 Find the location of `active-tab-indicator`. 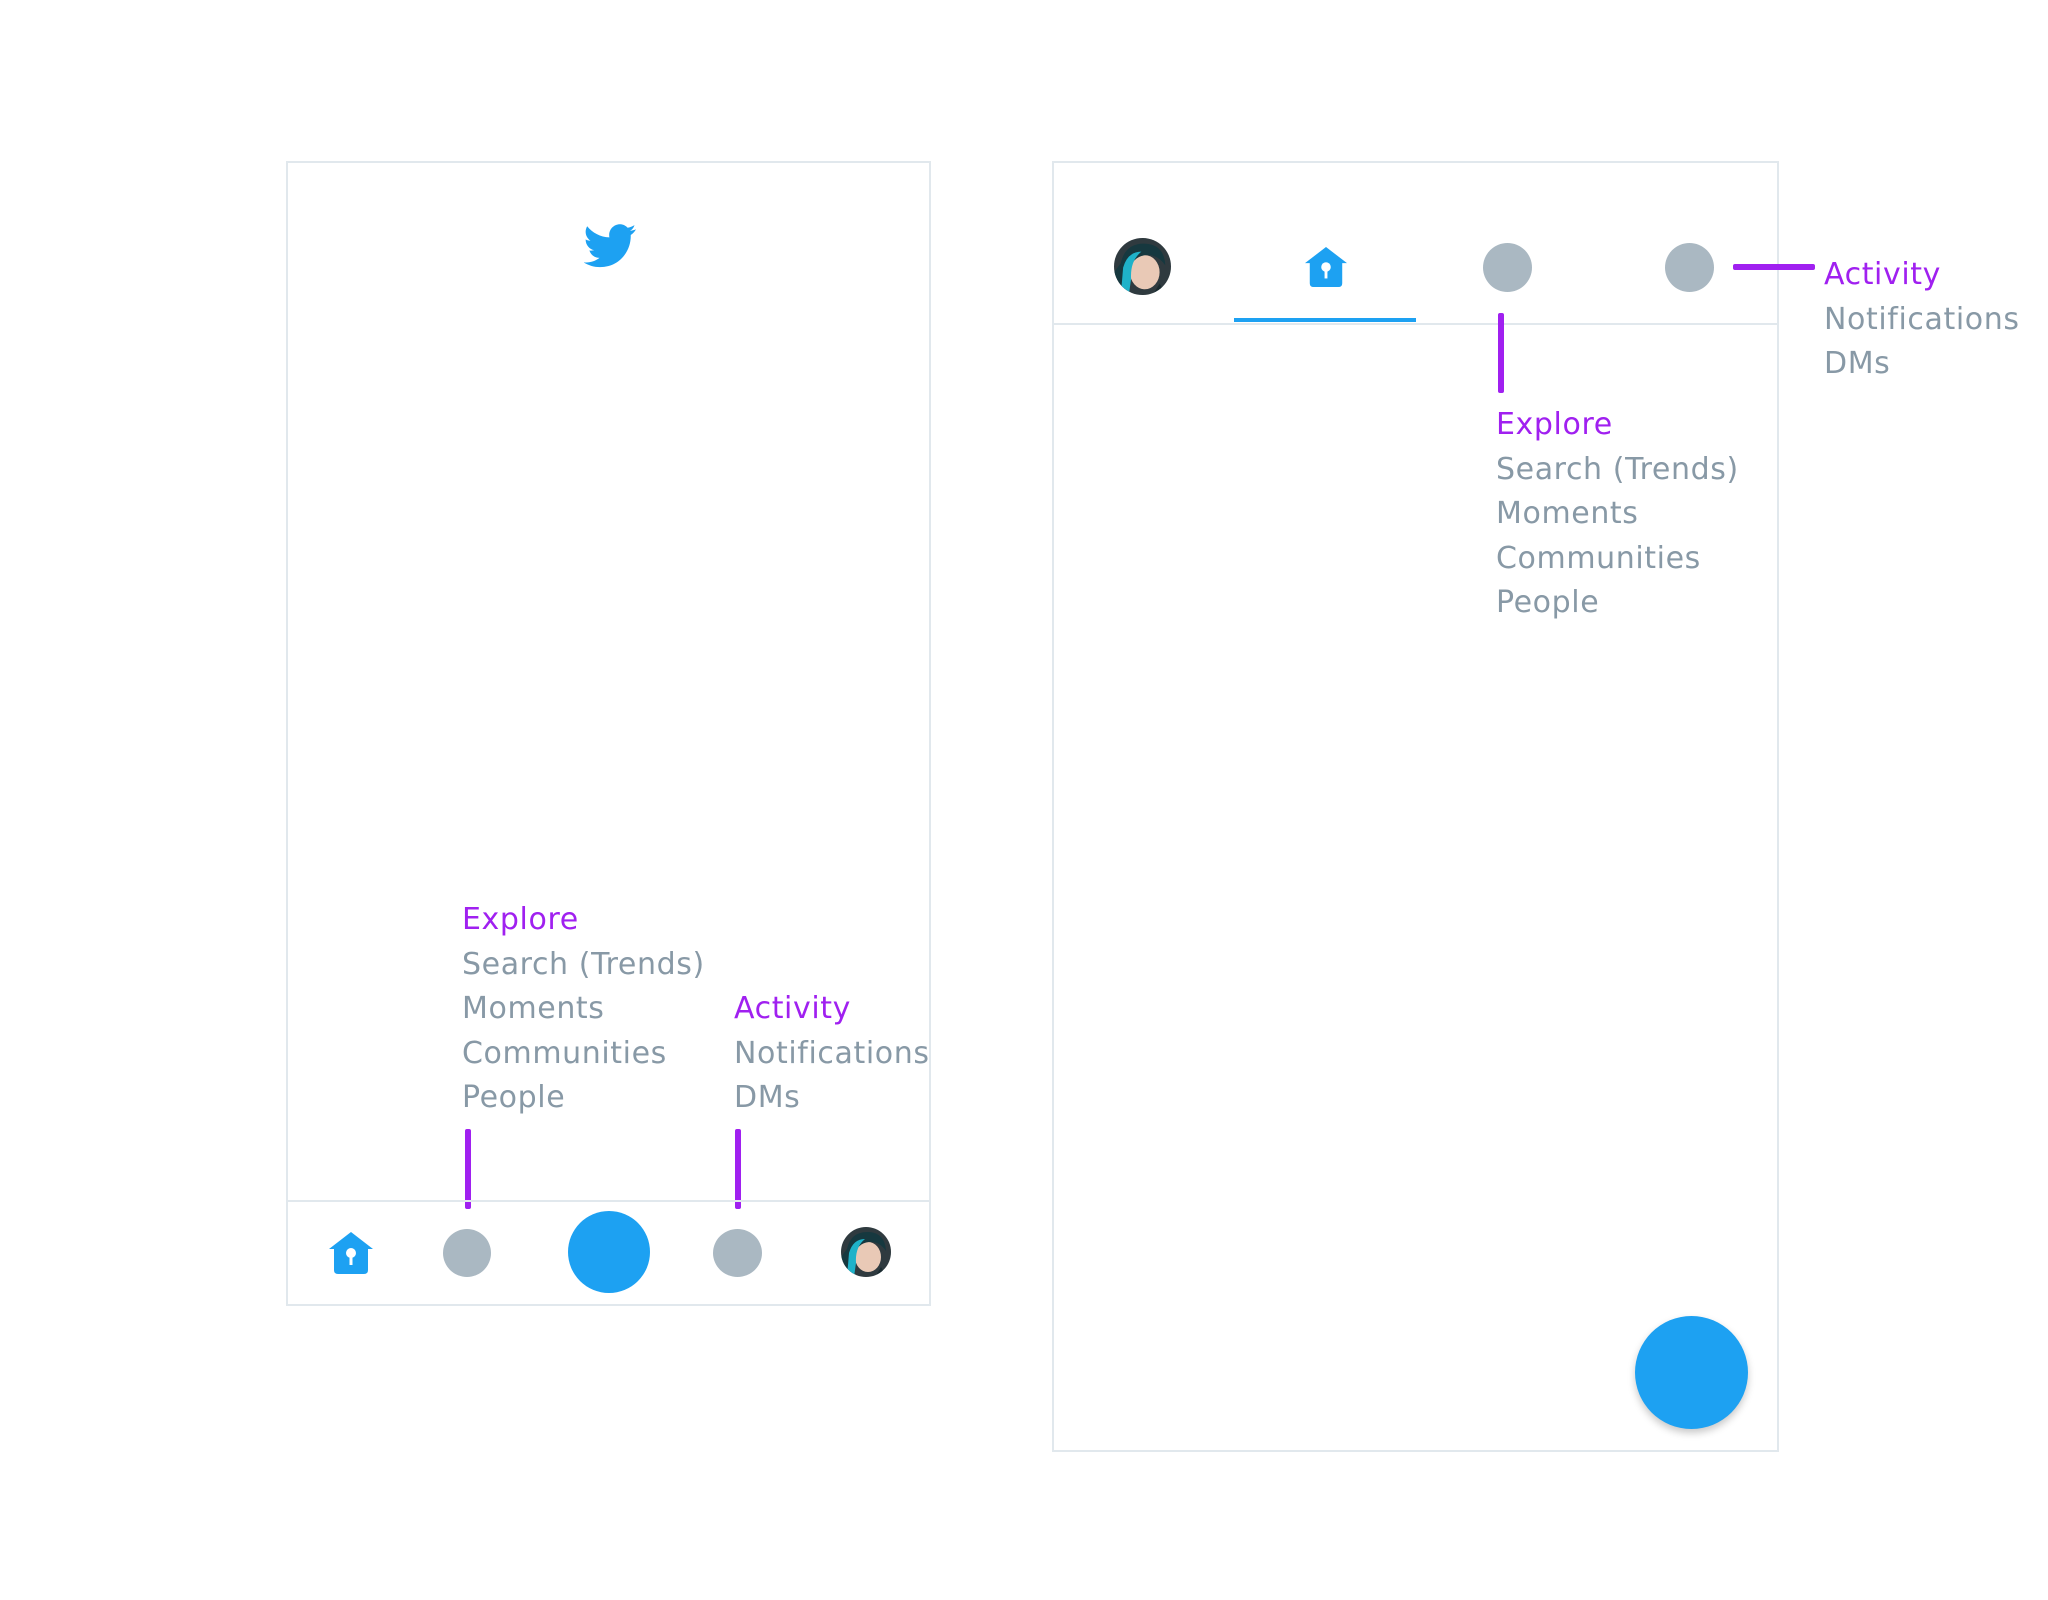

active-tab-indicator is located at coordinates (1325, 320).